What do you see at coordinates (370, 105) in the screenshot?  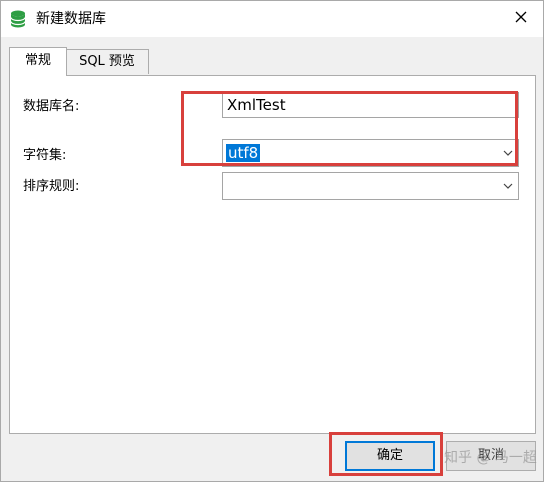 I see `db-name-input: XmlTest` at bounding box center [370, 105].